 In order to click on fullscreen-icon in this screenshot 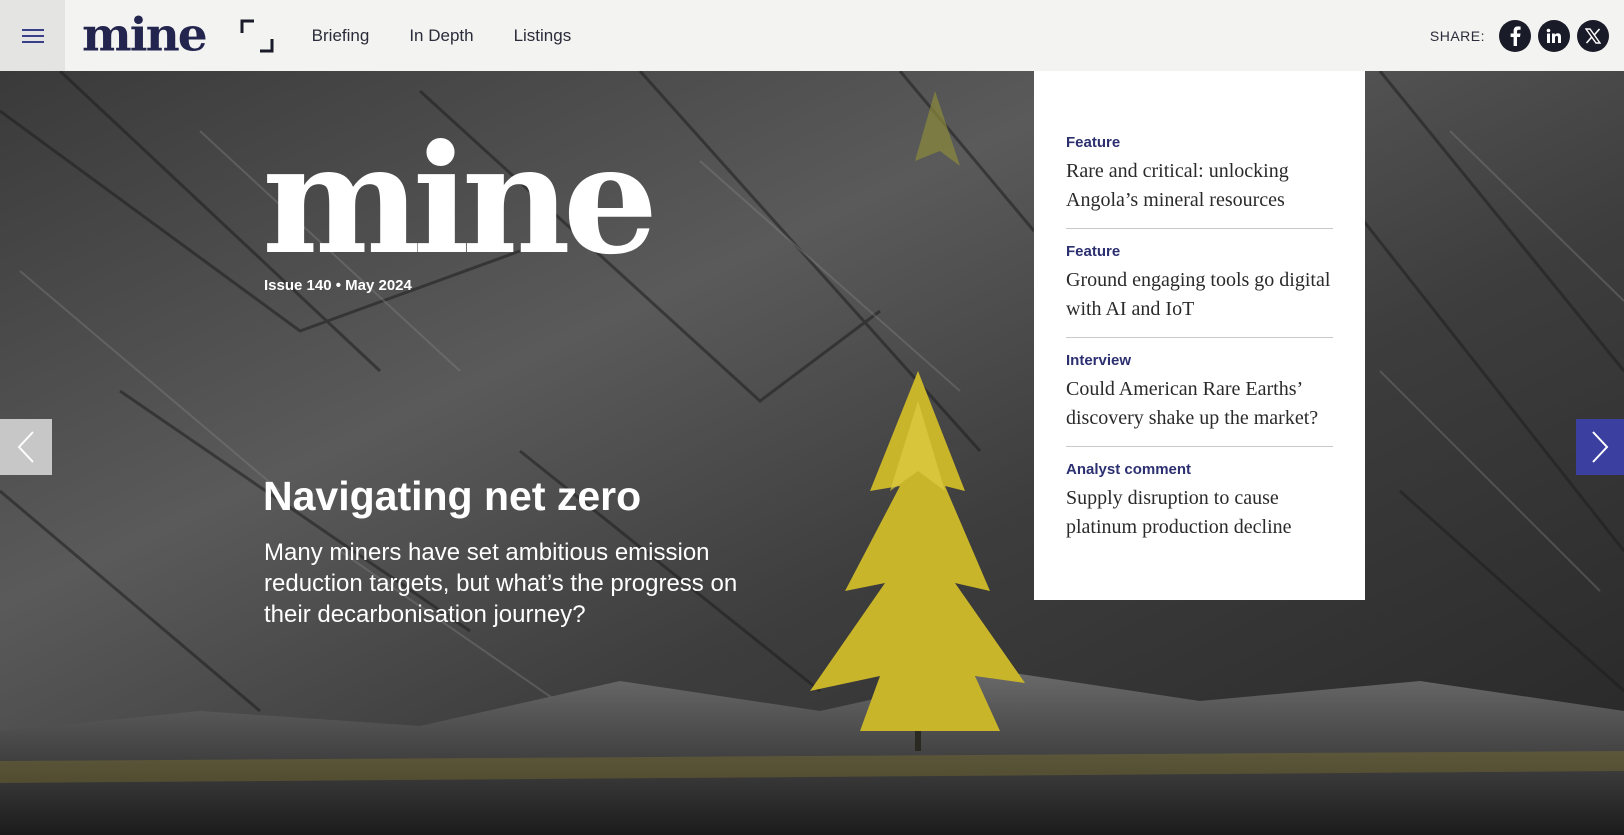, I will do `click(257, 36)`.